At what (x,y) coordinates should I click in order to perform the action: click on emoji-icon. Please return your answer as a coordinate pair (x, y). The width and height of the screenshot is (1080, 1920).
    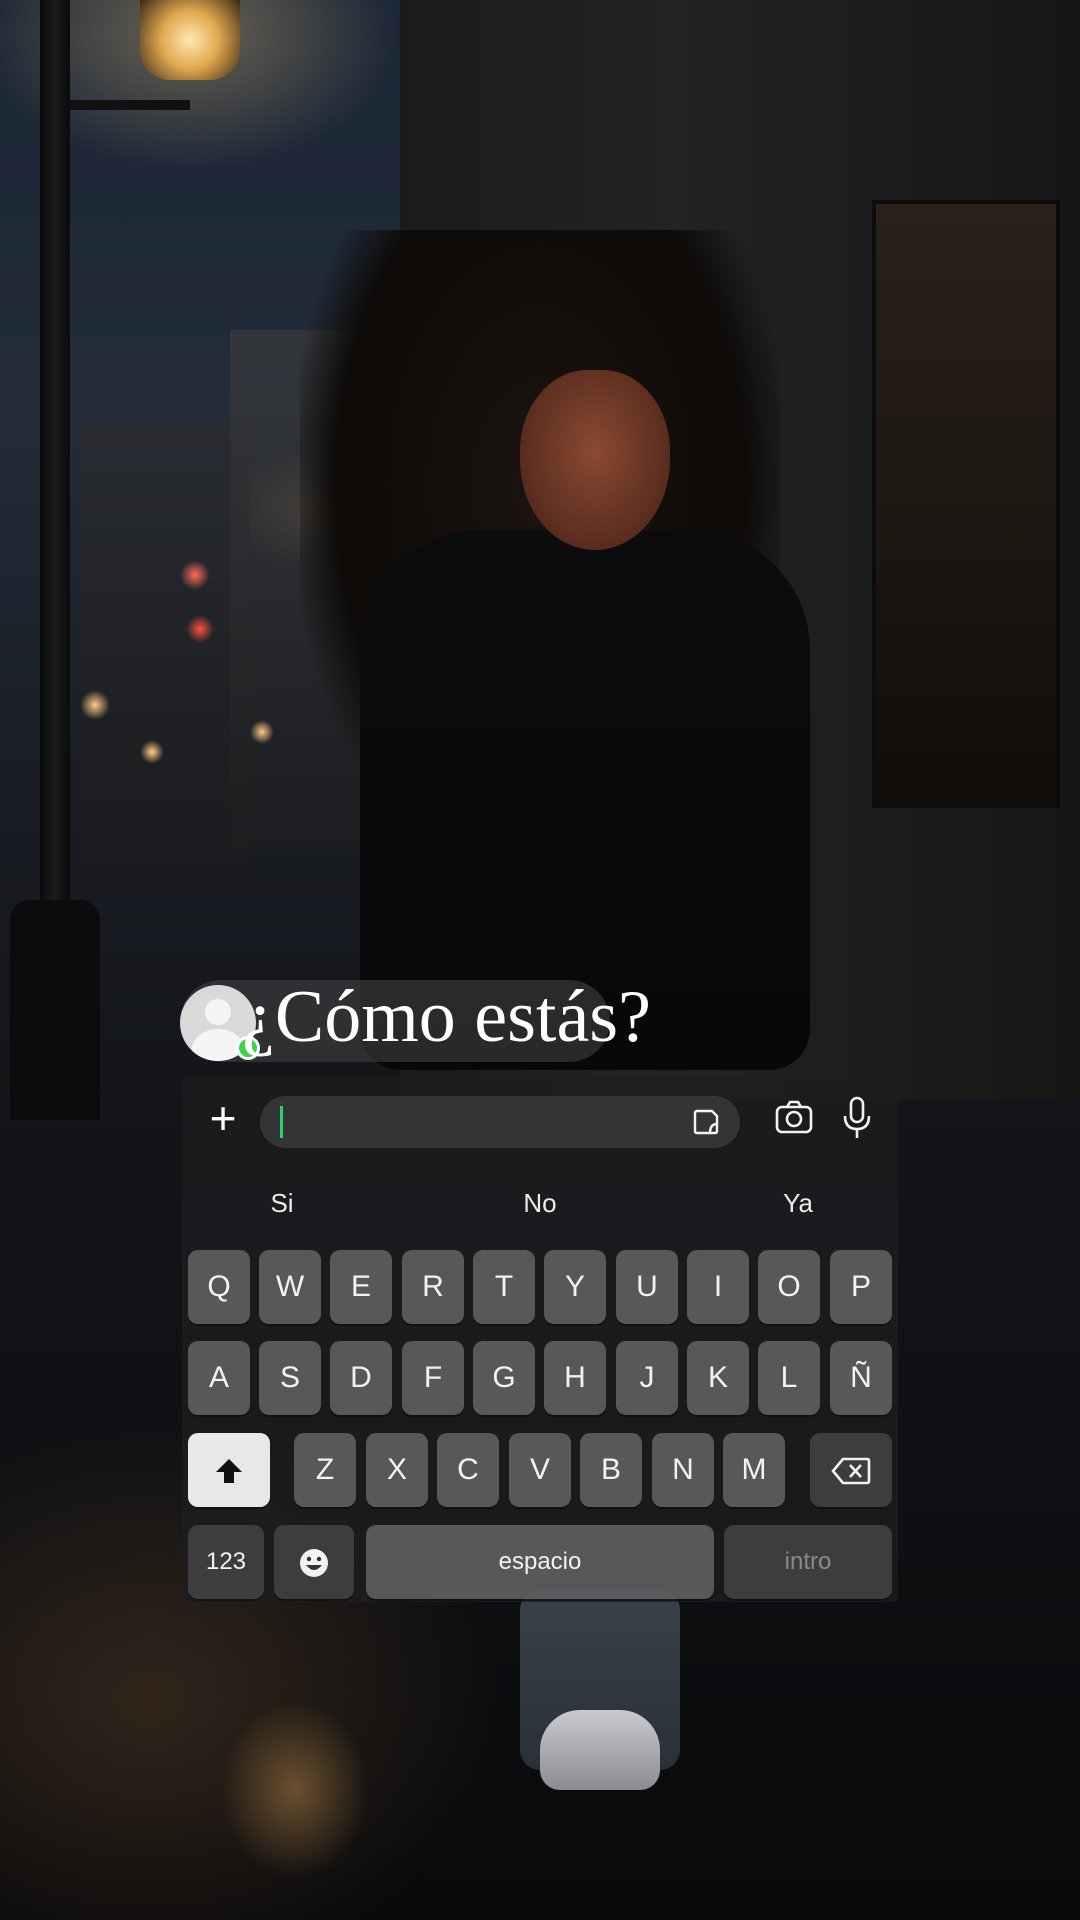
    Looking at the image, I should click on (314, 1563).